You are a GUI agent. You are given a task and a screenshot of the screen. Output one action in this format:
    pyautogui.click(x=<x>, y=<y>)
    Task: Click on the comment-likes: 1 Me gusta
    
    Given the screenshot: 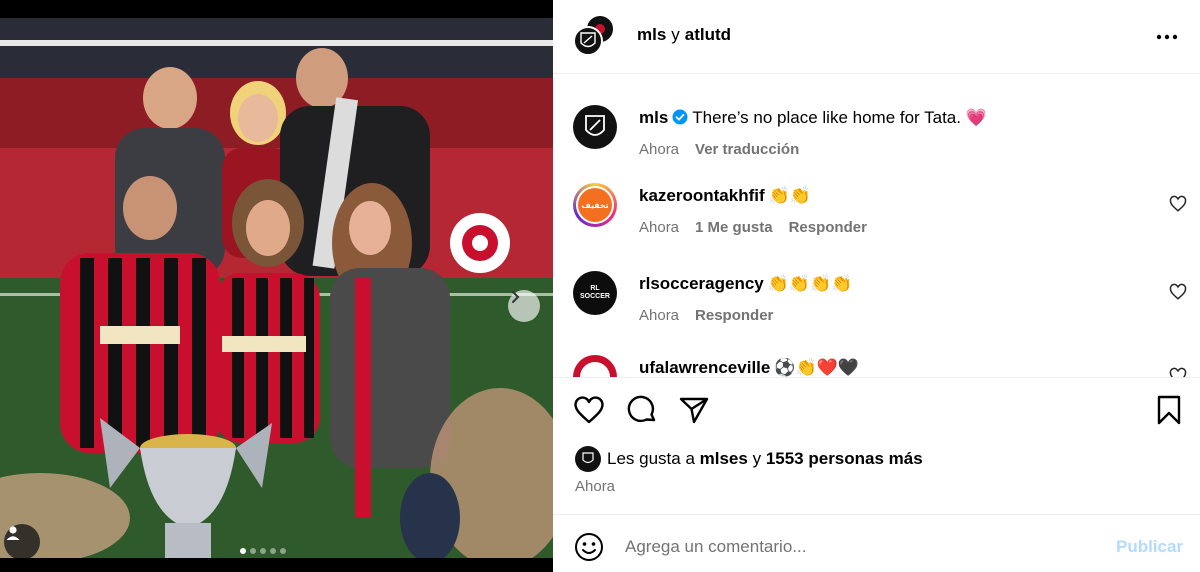 What is the action you would take?
    pyautogui.click(x=734, y=227)
    